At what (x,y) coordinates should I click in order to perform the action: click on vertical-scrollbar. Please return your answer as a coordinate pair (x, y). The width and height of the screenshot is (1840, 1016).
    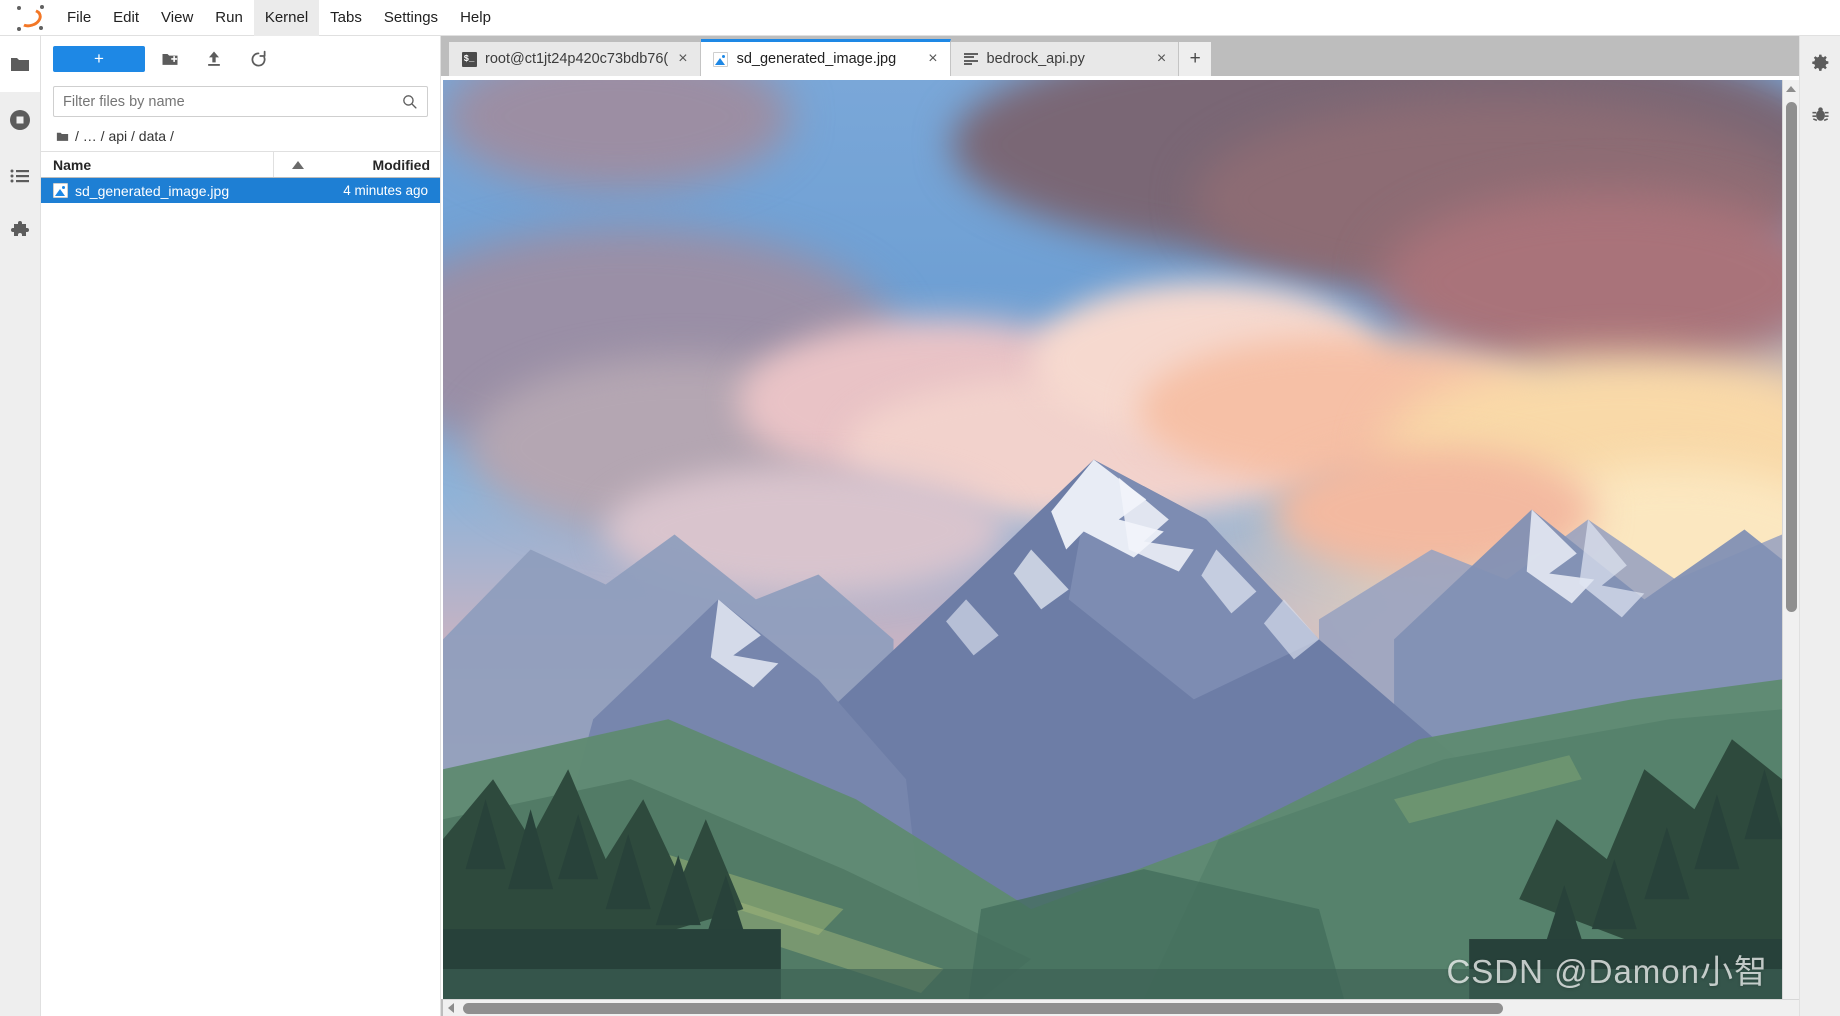
    Looking at the image, I should click on (1790, 539).